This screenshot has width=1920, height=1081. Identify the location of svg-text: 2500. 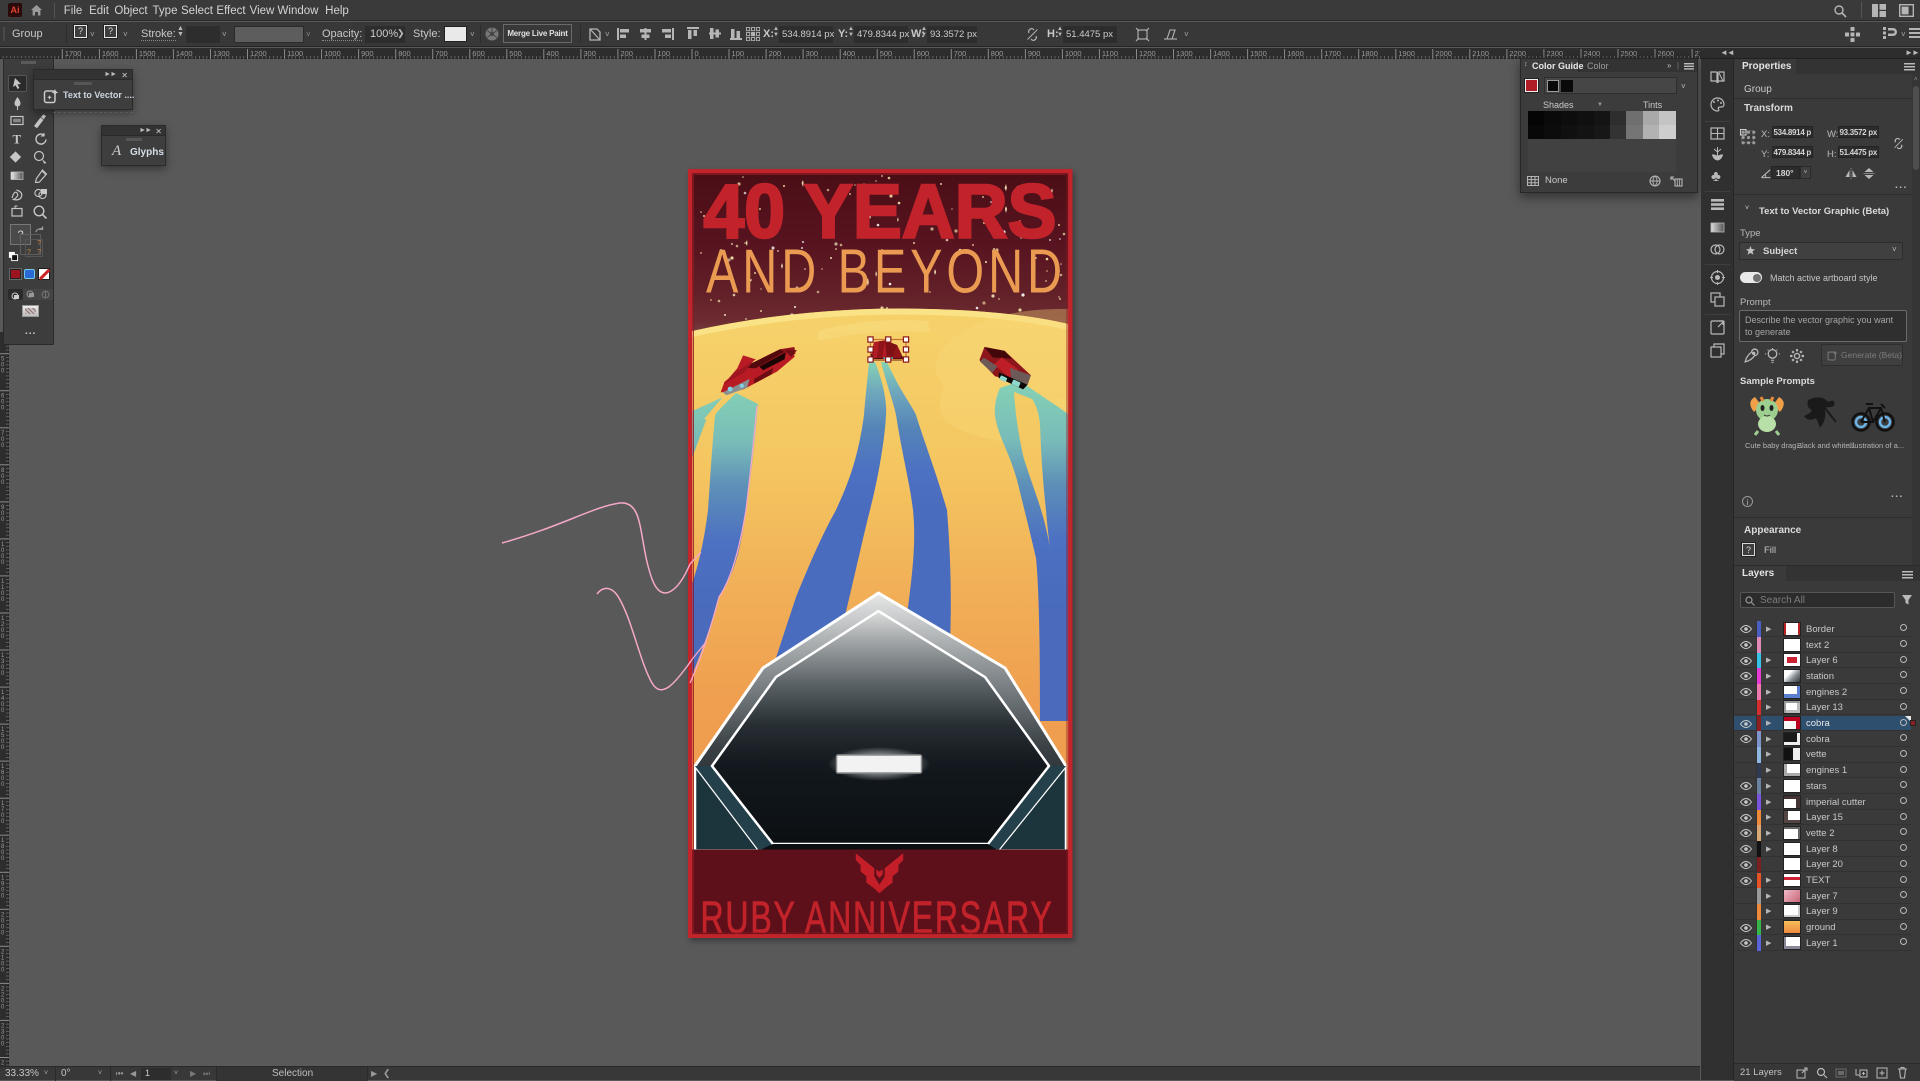
(1629, 53).